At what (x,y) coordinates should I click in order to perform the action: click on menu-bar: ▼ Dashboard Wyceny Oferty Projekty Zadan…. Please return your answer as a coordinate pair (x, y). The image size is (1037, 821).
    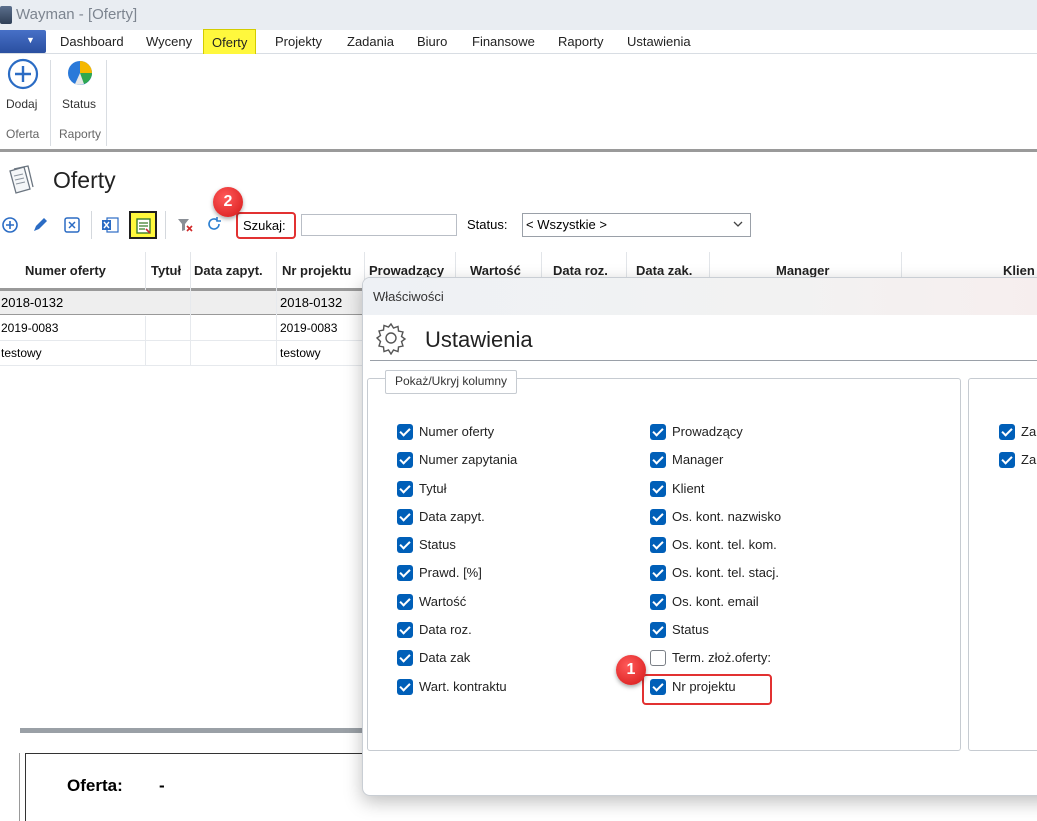
    Looking at the image, I should click on (518, 43).